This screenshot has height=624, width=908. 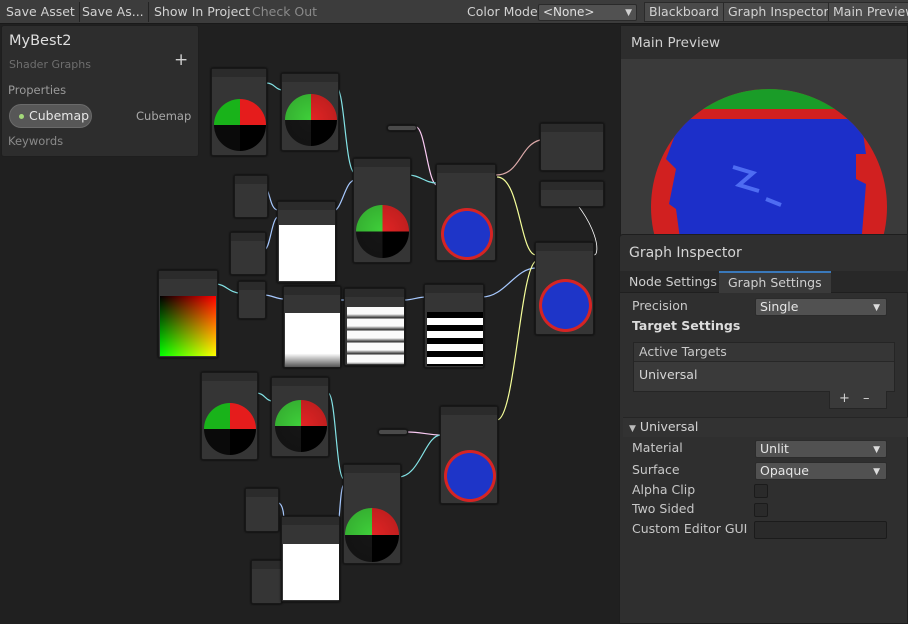 I want to click on color-mode-dropdown: <None> ▼, so click(x=587, y=12).